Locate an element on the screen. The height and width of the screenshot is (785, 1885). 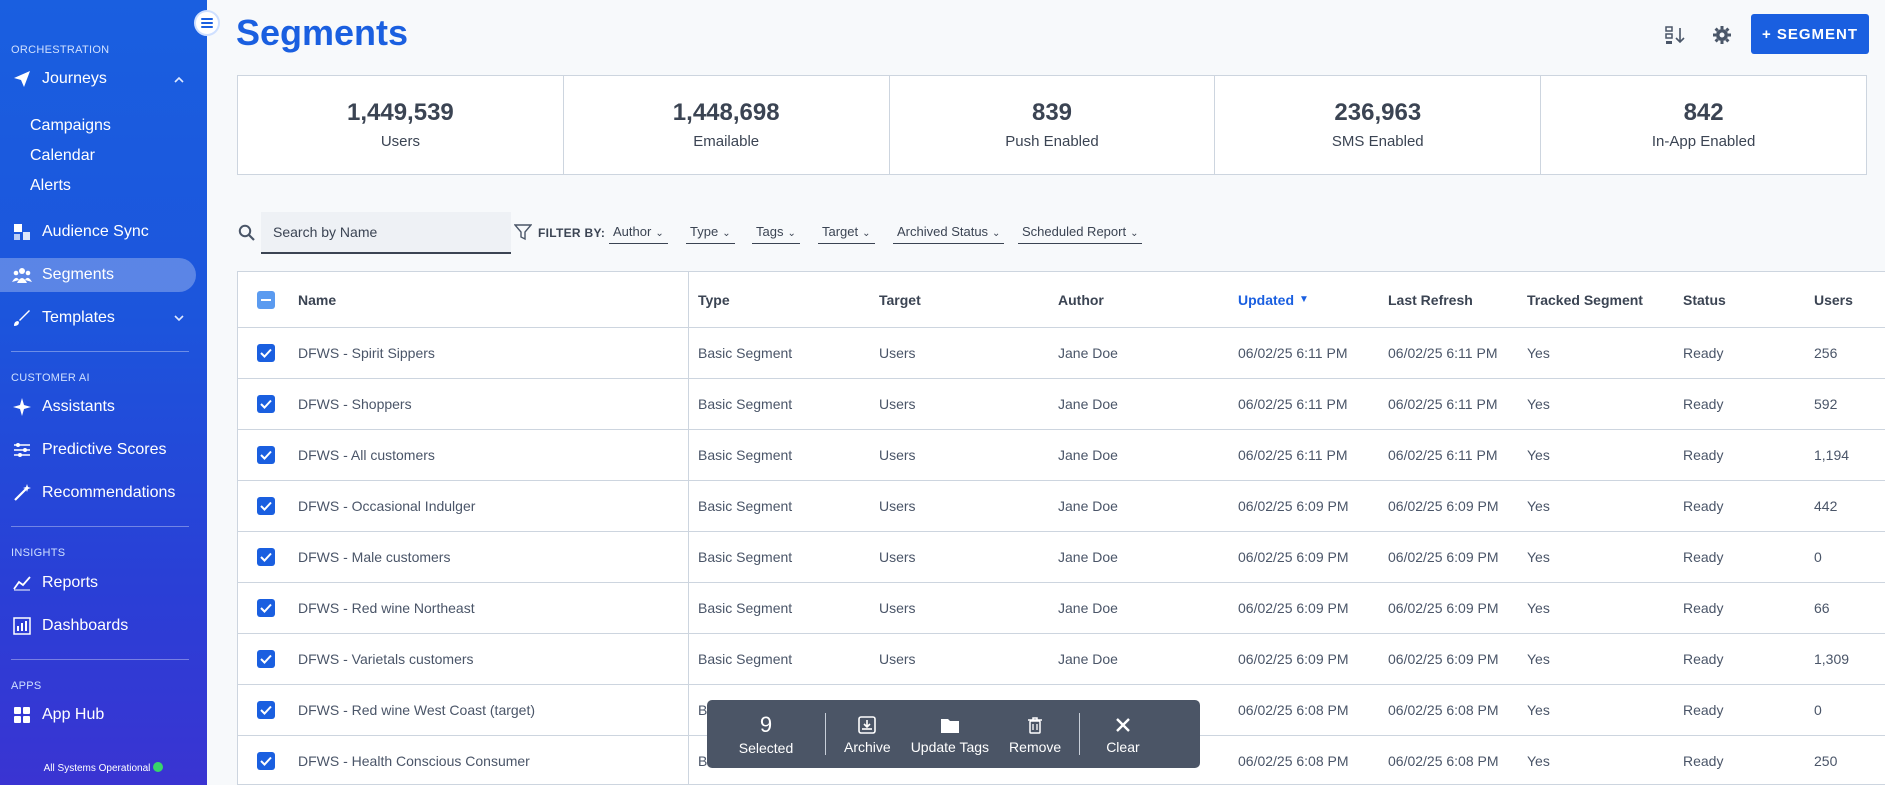
system-status: All Systems Operational is located at coordinates (103, 768).